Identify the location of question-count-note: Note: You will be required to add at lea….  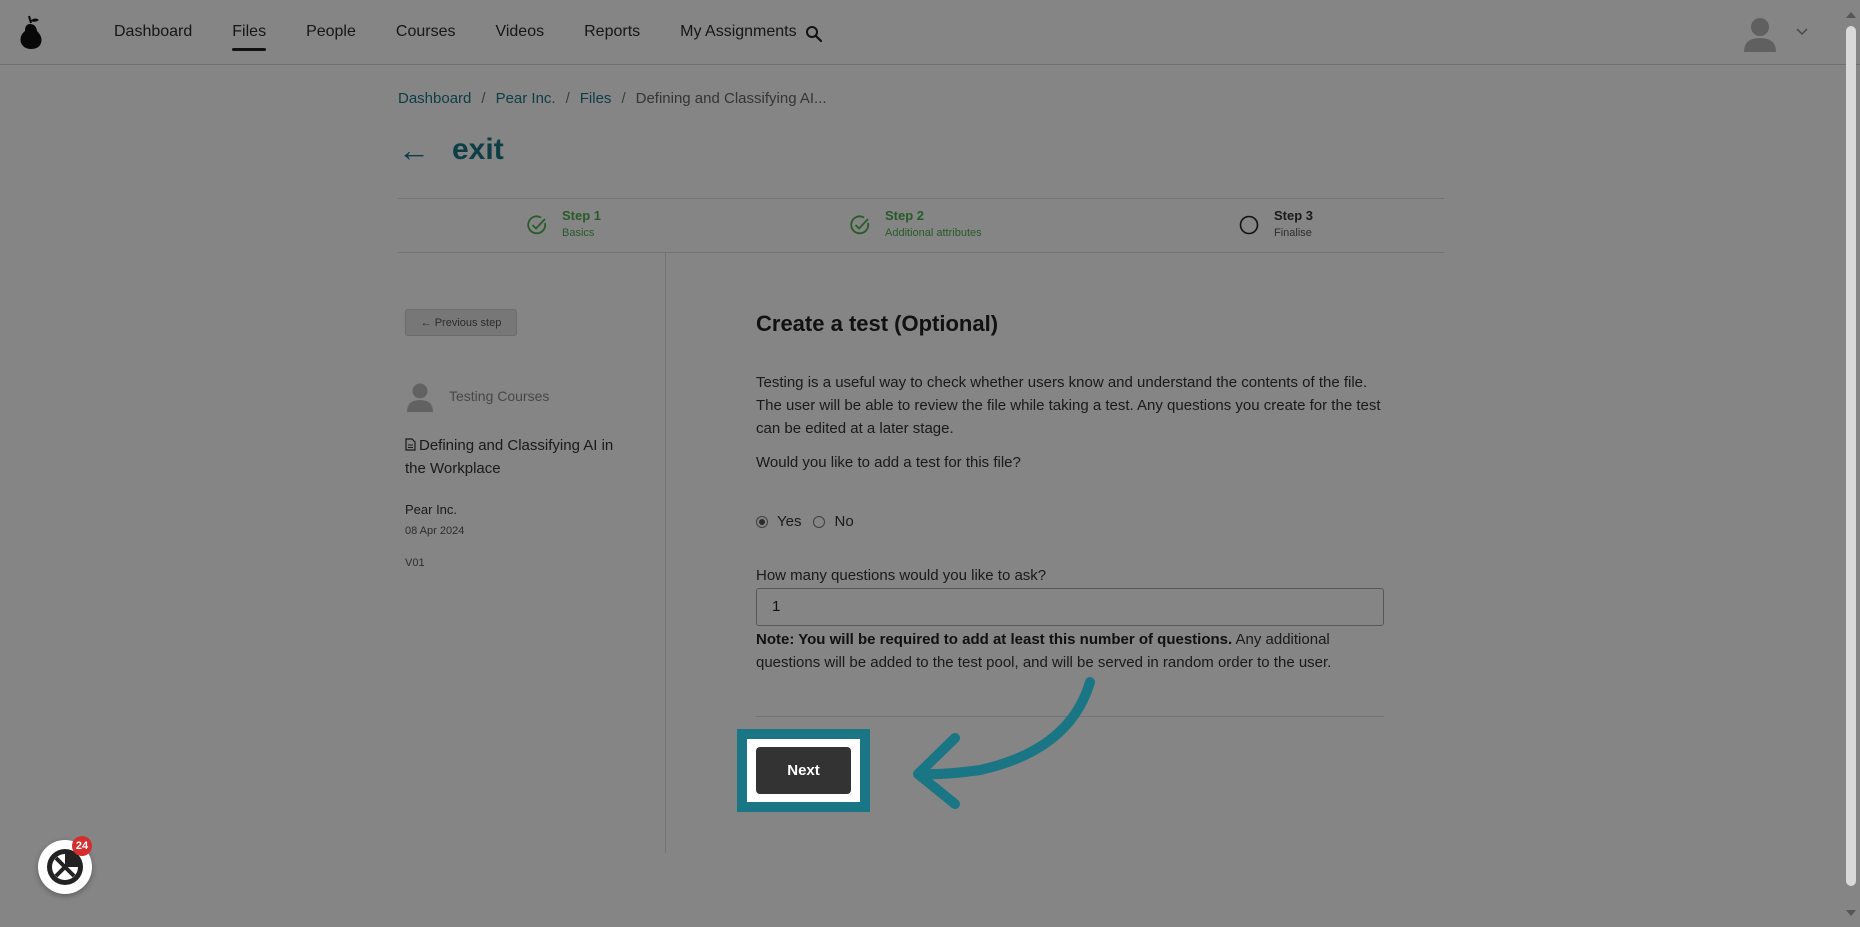
(1071, 651).